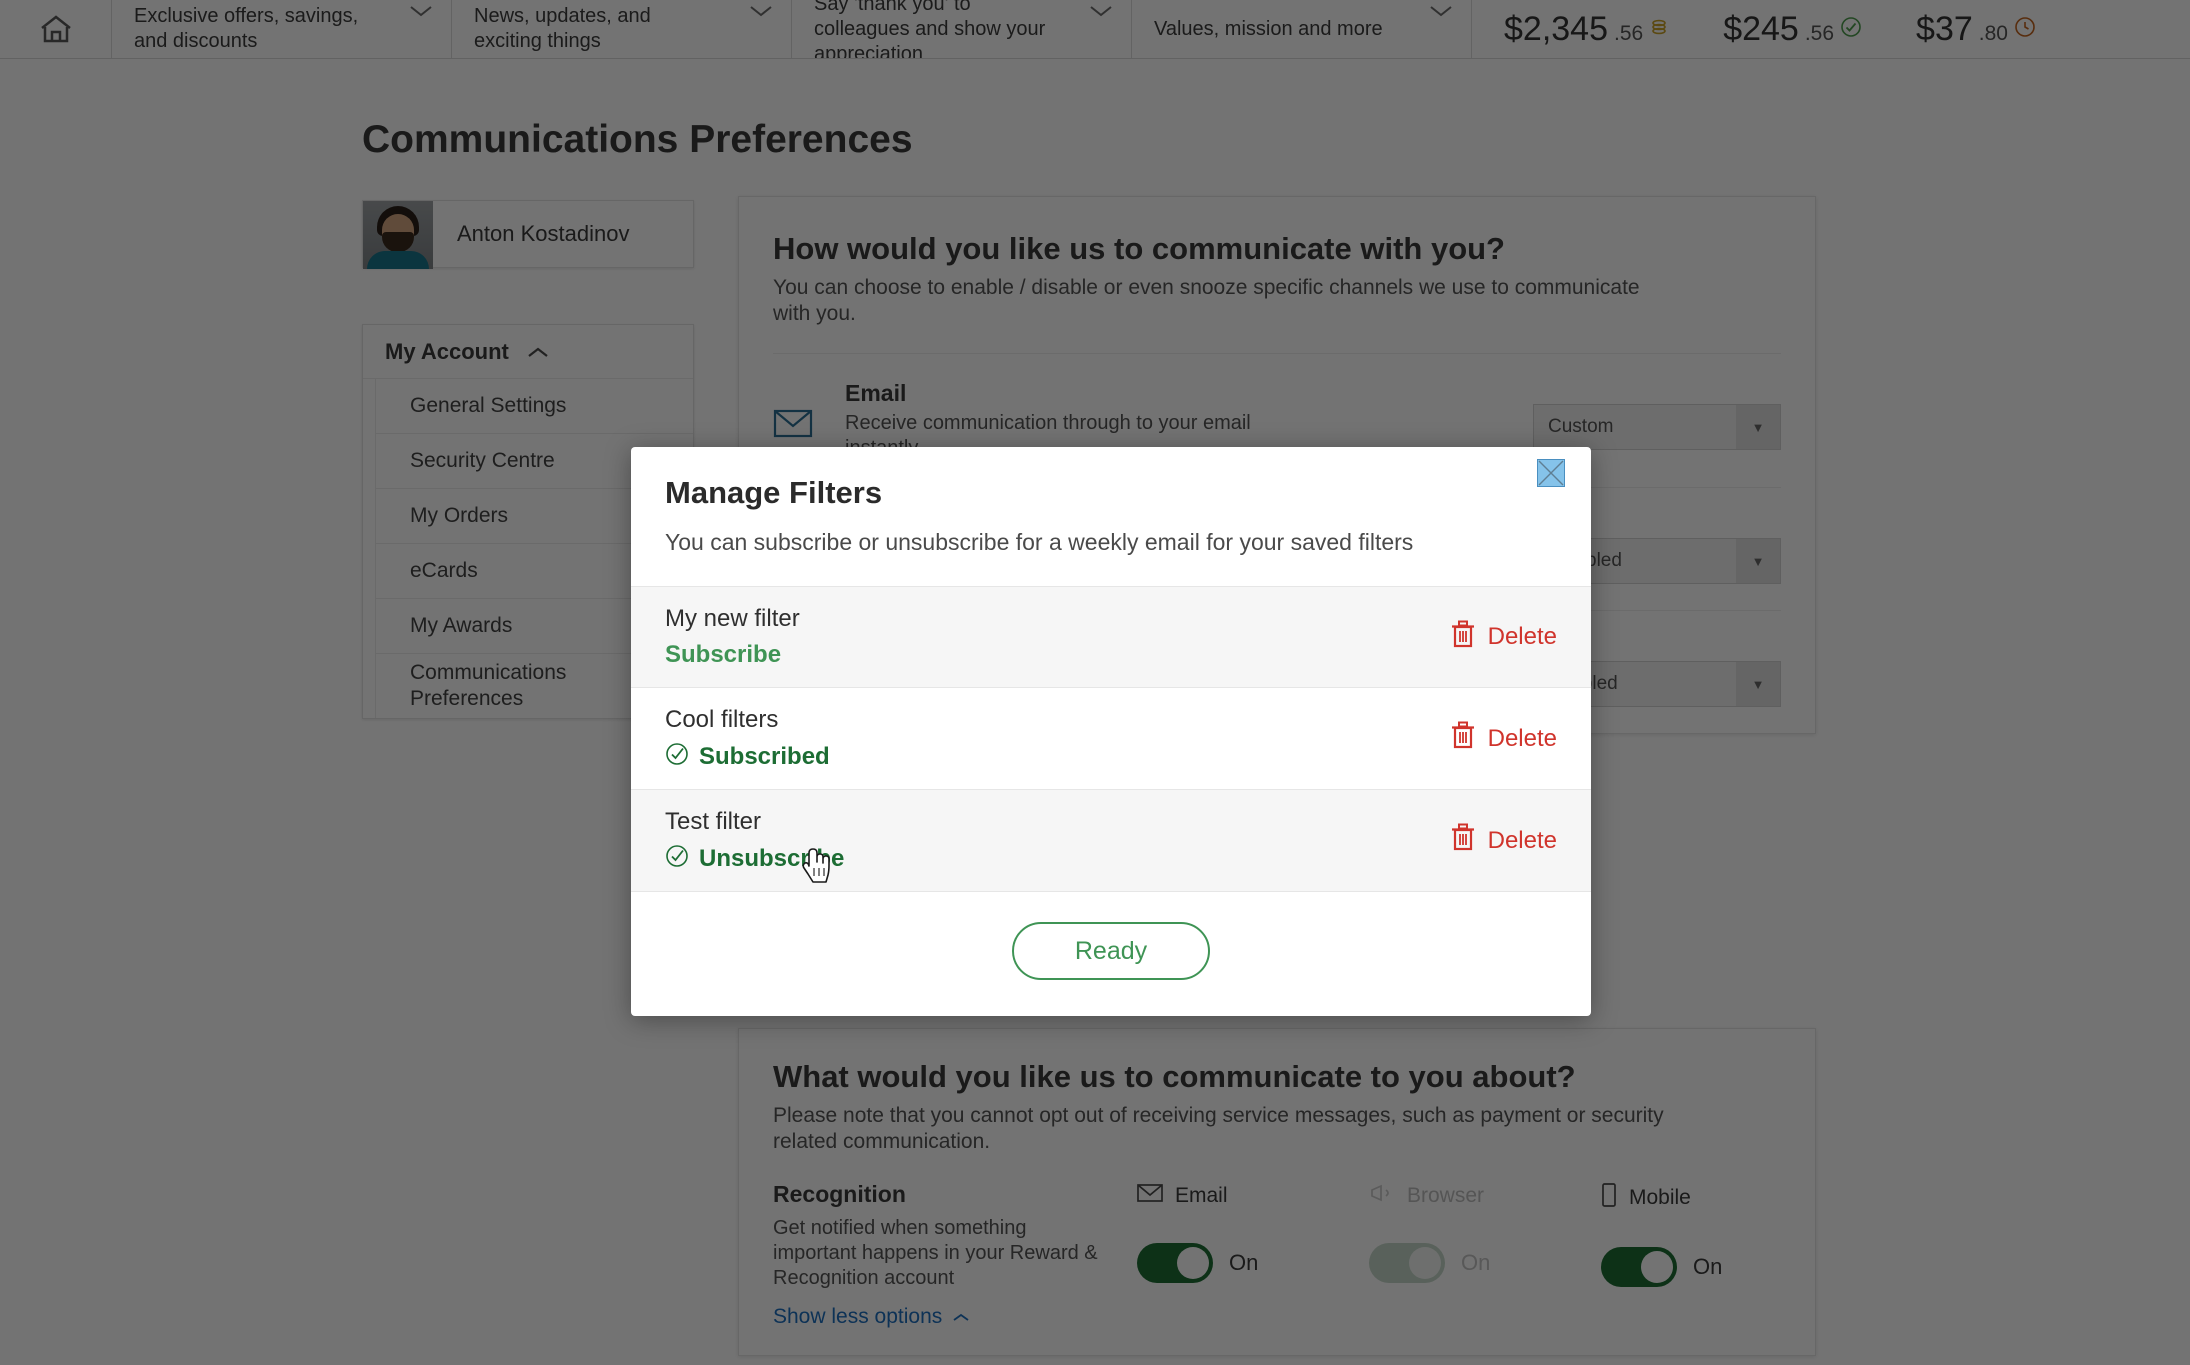  I want to click on ready-button: Ready, so click(1111, 951).